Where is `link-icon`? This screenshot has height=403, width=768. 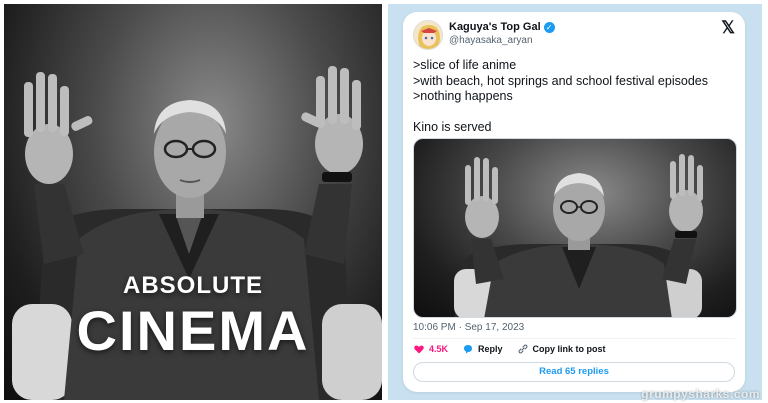 link-icon is located at coordinates (523, 349).